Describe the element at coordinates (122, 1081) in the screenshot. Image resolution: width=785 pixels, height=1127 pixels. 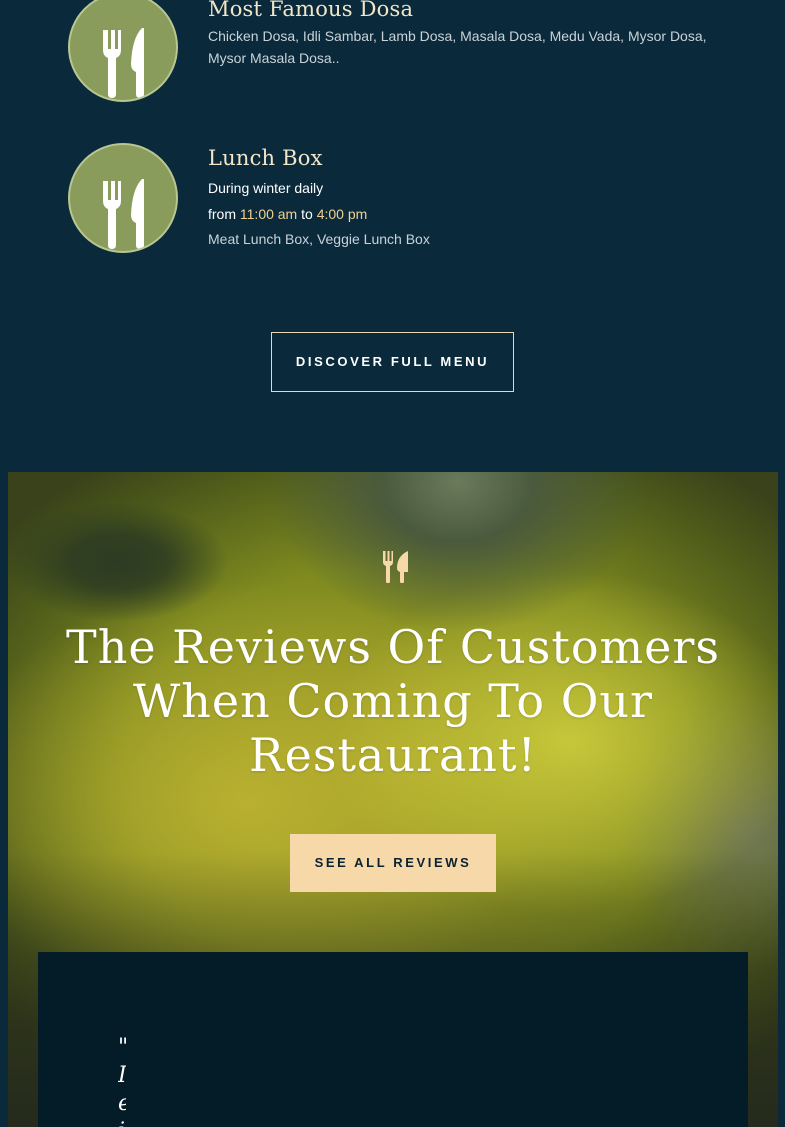
I see `review-text-fragment: " I e i` at that location.